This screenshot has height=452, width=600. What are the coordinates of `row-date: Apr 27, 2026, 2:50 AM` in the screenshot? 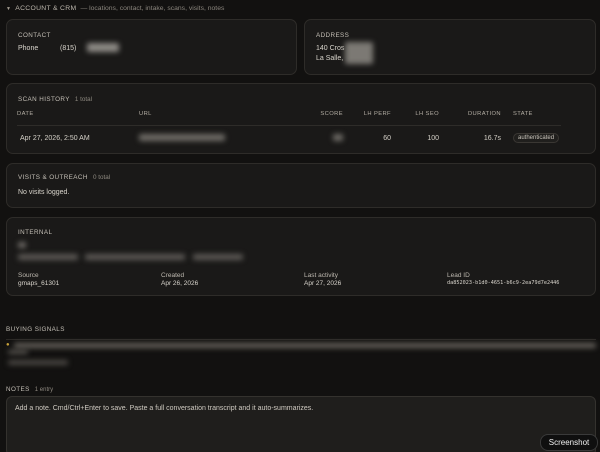 It's located at (55, 138).